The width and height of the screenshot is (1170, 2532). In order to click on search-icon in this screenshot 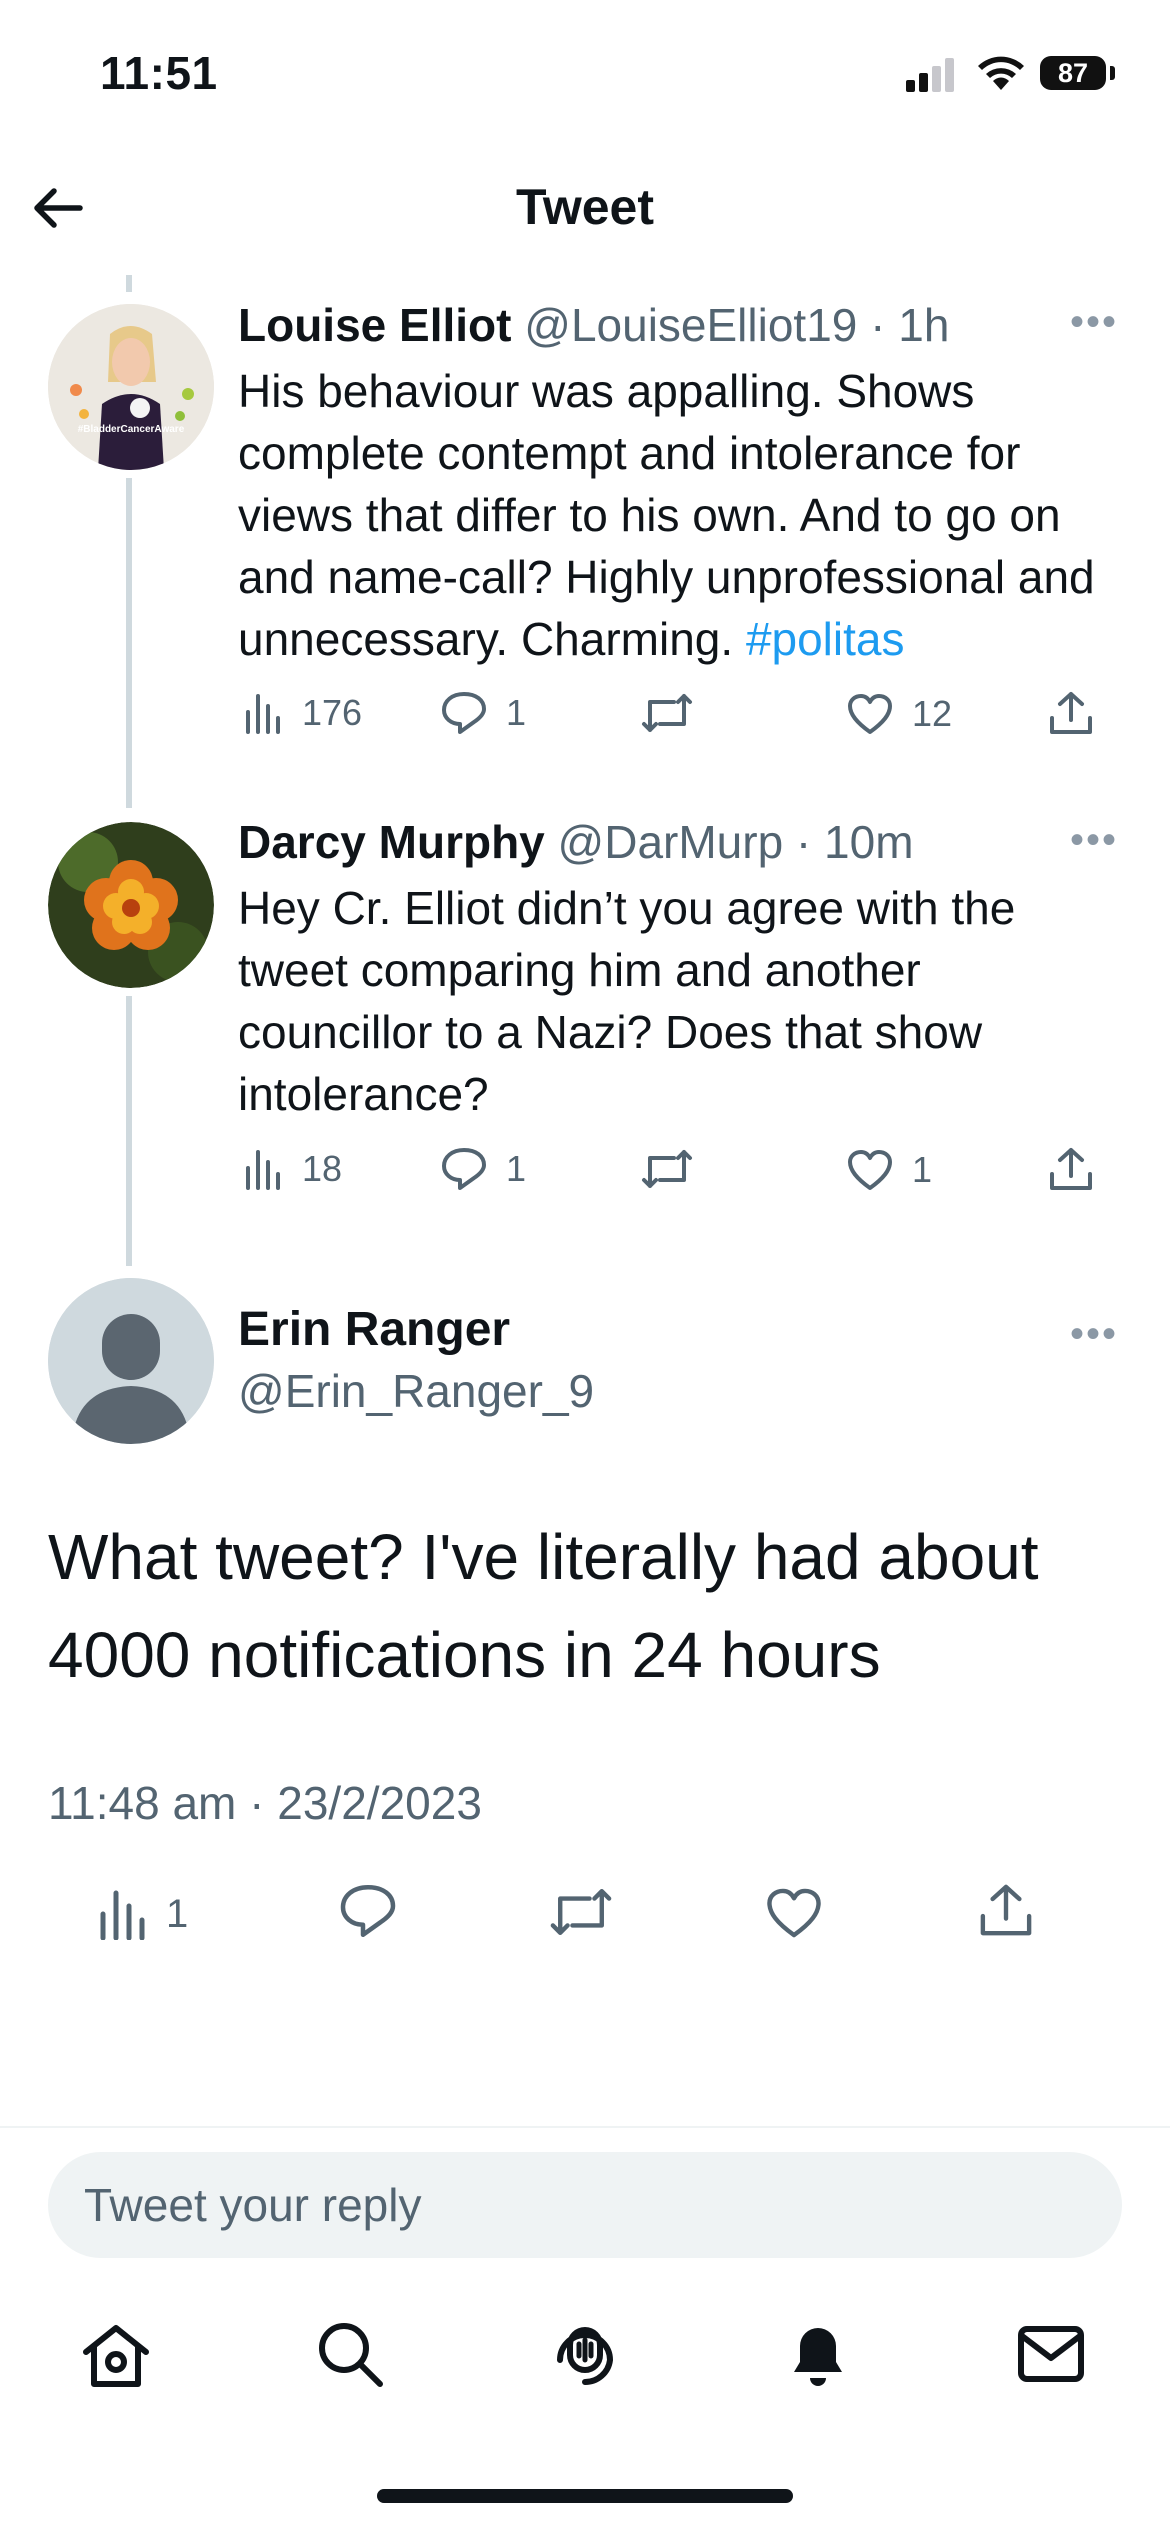, I will do `click(351, 2355)`.